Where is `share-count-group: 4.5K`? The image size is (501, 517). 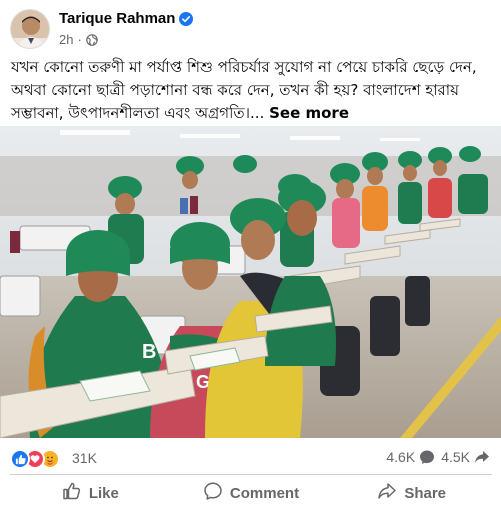
share-count-group: 4.5K is located at coordinates (465, 457).